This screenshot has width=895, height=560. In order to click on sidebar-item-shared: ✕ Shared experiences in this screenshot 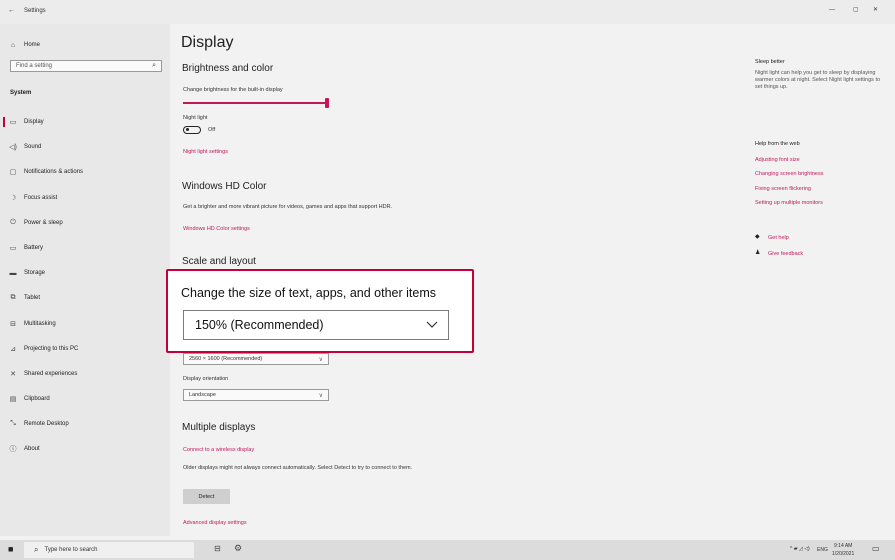, I will do `click(85, 374)`.